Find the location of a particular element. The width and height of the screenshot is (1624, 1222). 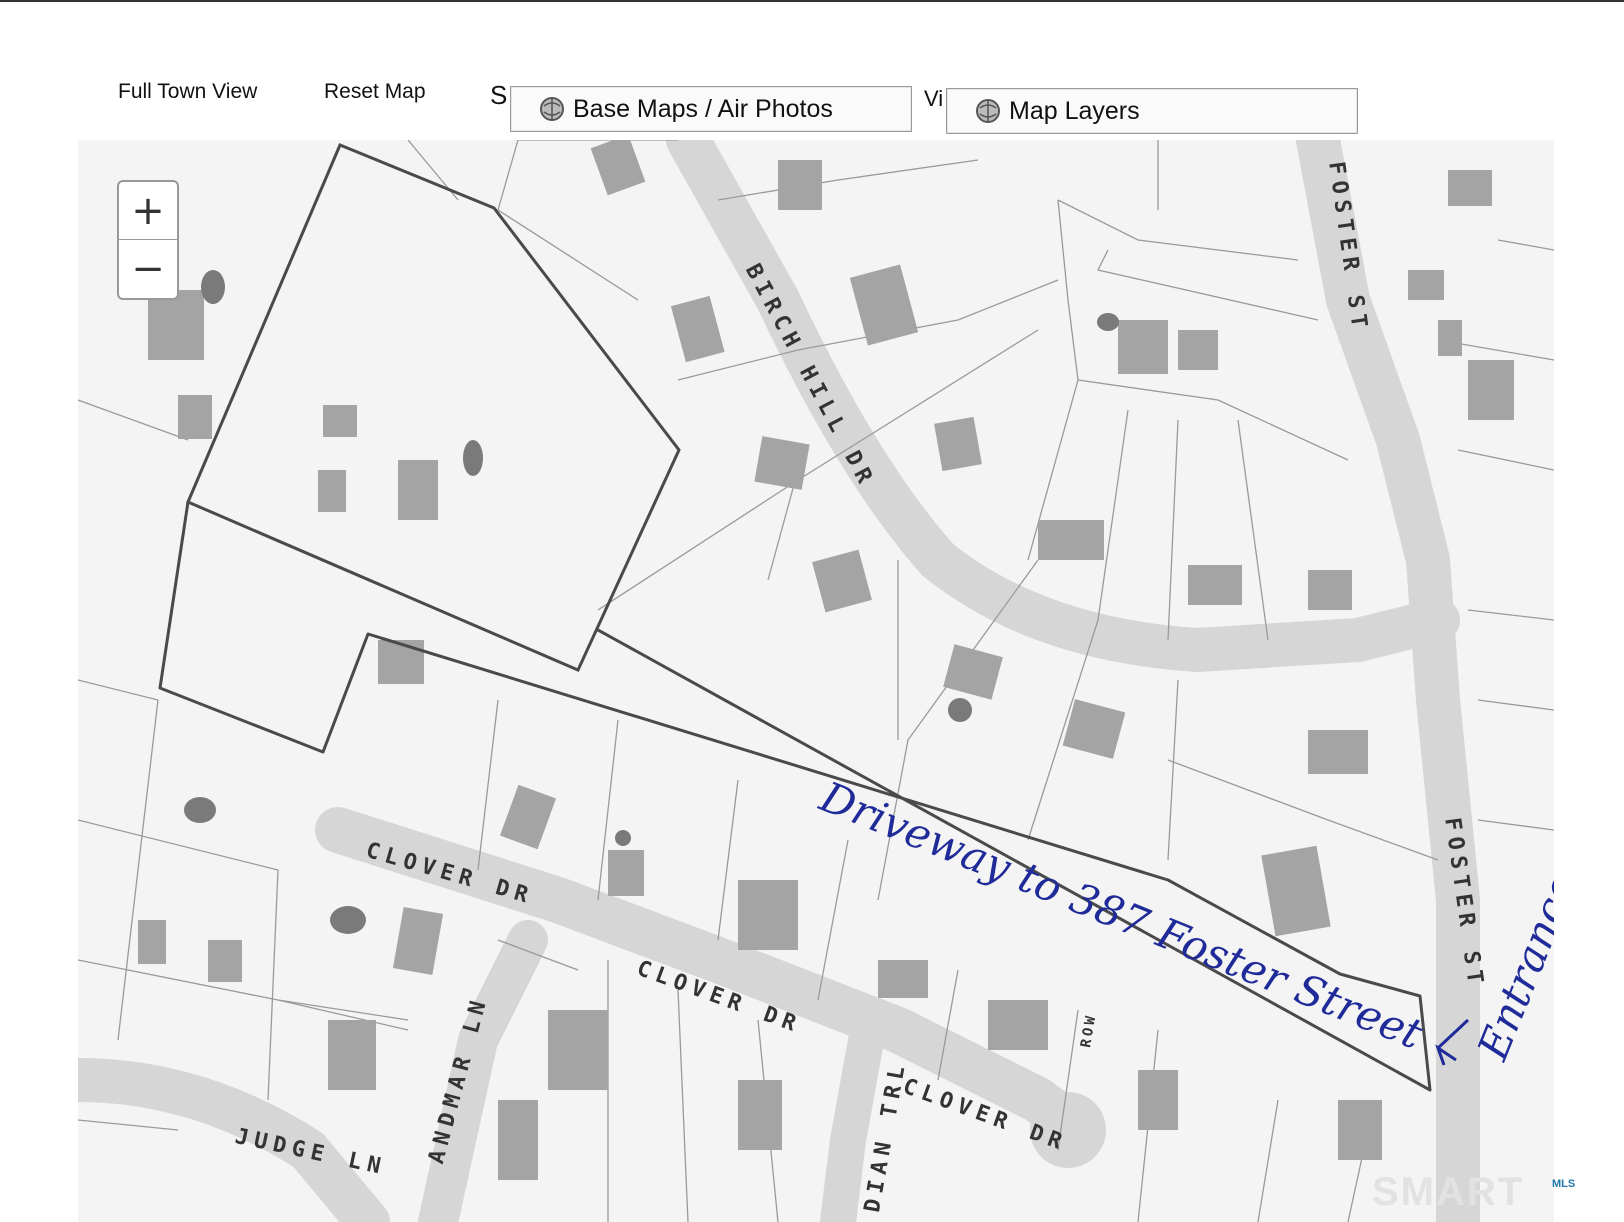

map-layers-label: Map Layers is located at coordinates (1074, 110).